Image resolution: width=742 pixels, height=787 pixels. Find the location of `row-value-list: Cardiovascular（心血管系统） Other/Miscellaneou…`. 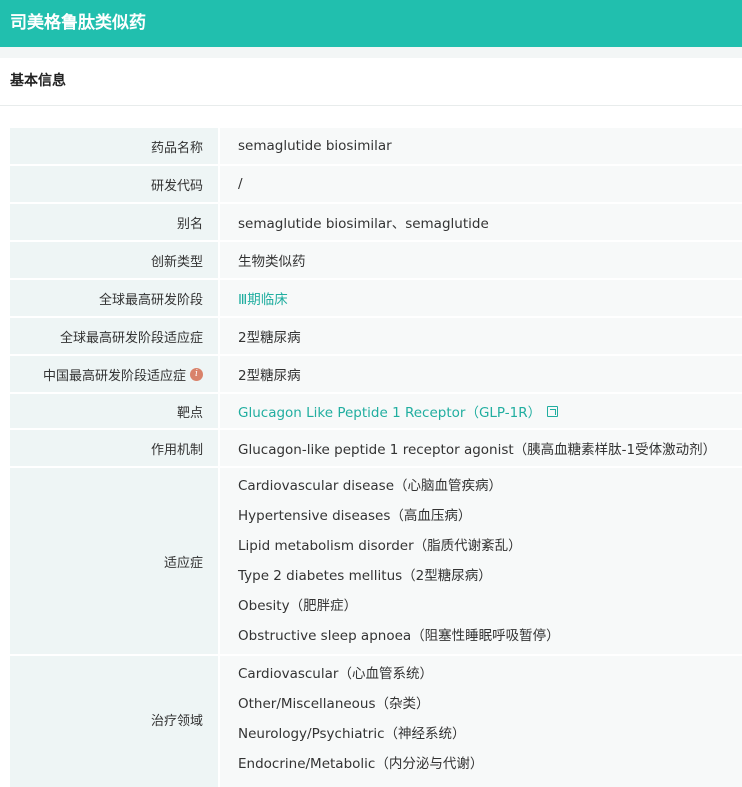

row-value-list: Cardiovascular（心血管系统） Other/Miscellaneou… is located at coordinates (481, 719).